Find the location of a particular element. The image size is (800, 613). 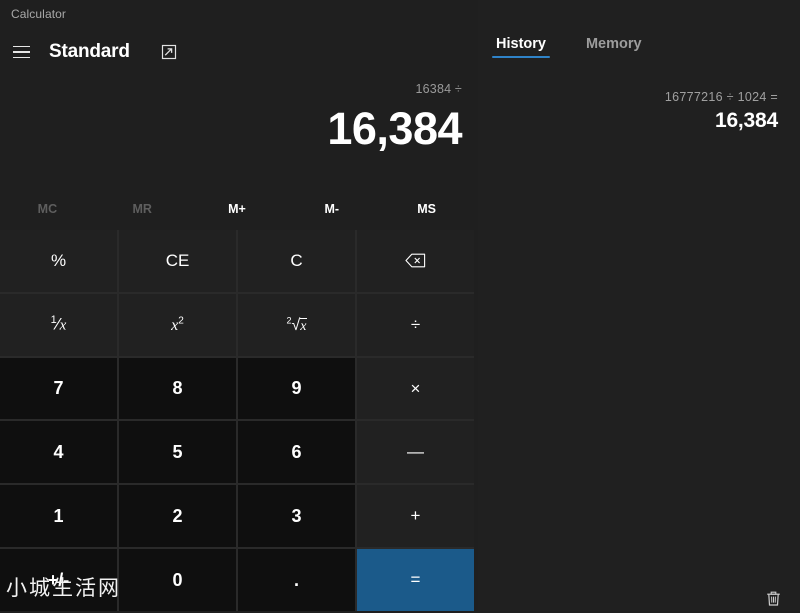

history-item-result: 16,384 is located at coordinates (746, 120).